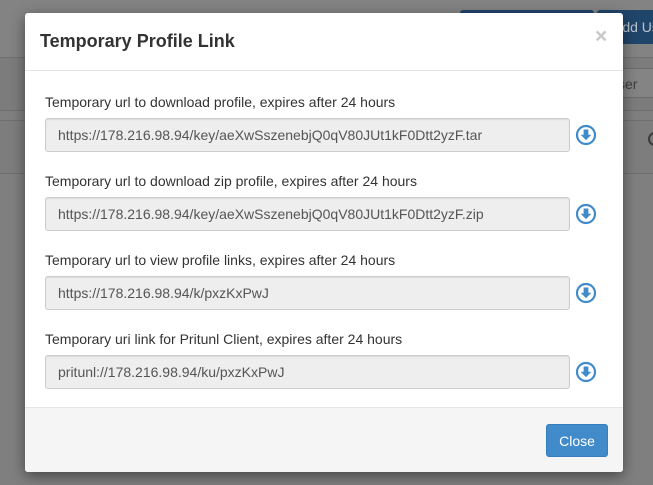  What do you see at coordinates (307, 293) in the screenshot?
I see `profile-view-link-input` at bounding box center [307, 293].